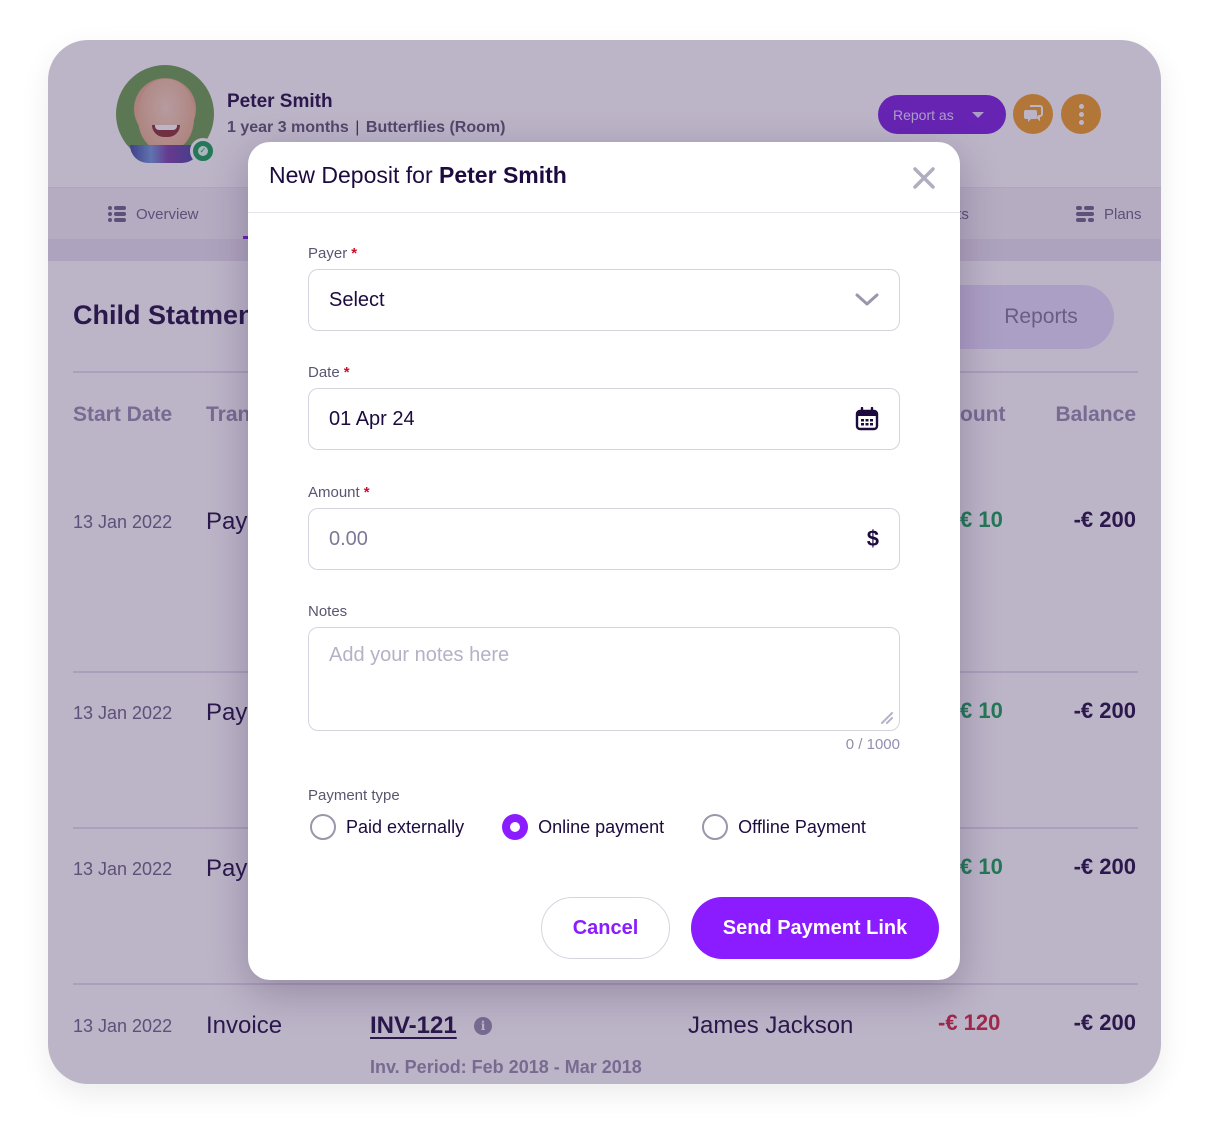 This screenshot has width=1209, height=1140. Describe the element at coordinates (815, 928) in the screenshot. I see `send-payment-link-button: Send Payment Link` at that location.